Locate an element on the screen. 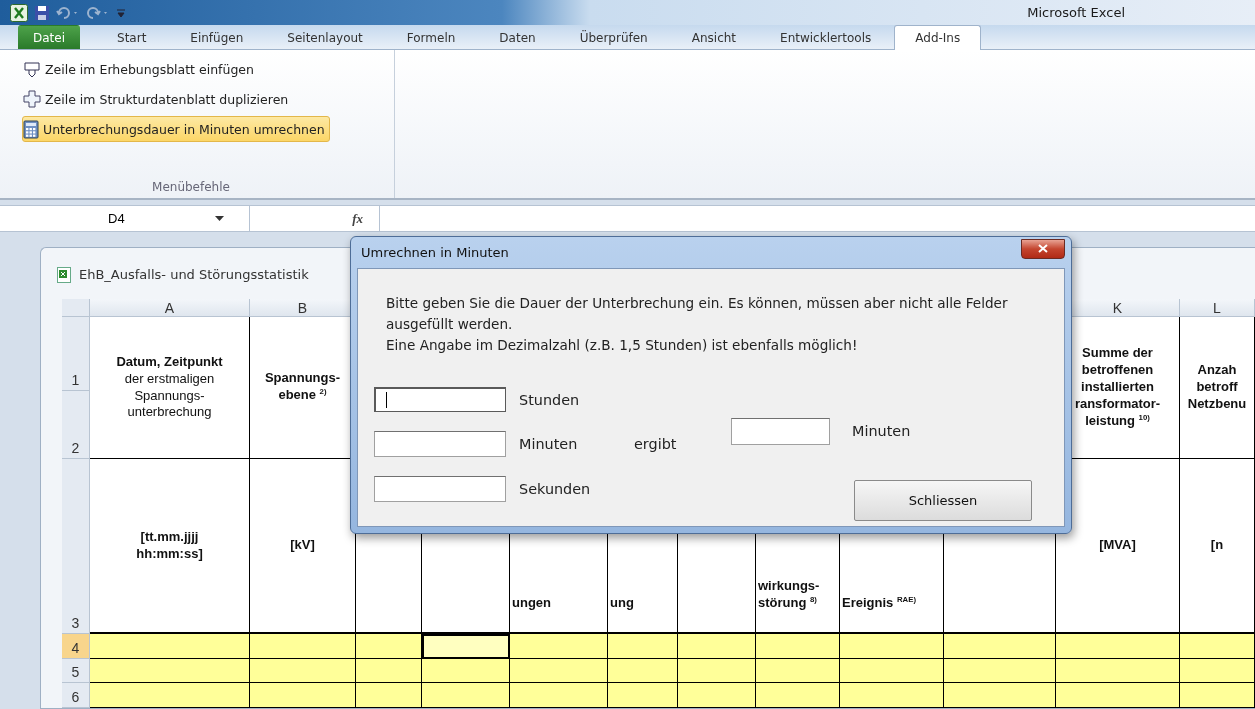 The image size is (1255, 709). ribbon-tab: Start is located at coordinates (132, 37).